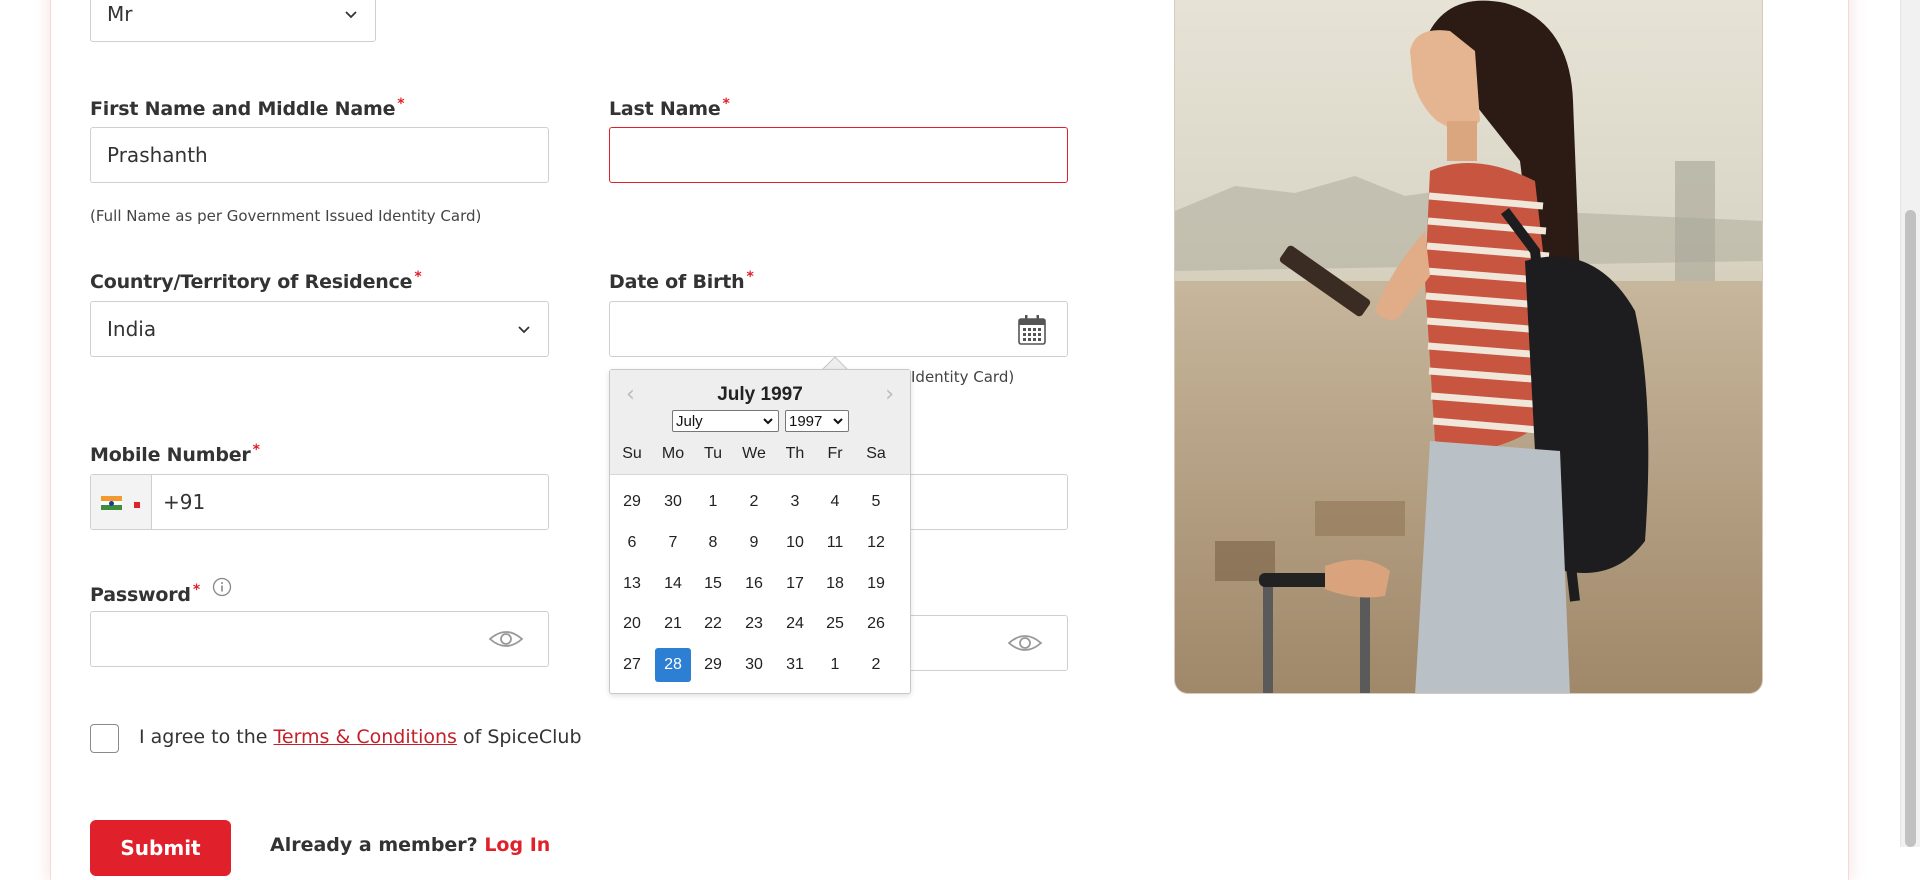 The width and height of the screenshot is (1920, 880). I want to click on calendar-day: 12, so click(876, 543).